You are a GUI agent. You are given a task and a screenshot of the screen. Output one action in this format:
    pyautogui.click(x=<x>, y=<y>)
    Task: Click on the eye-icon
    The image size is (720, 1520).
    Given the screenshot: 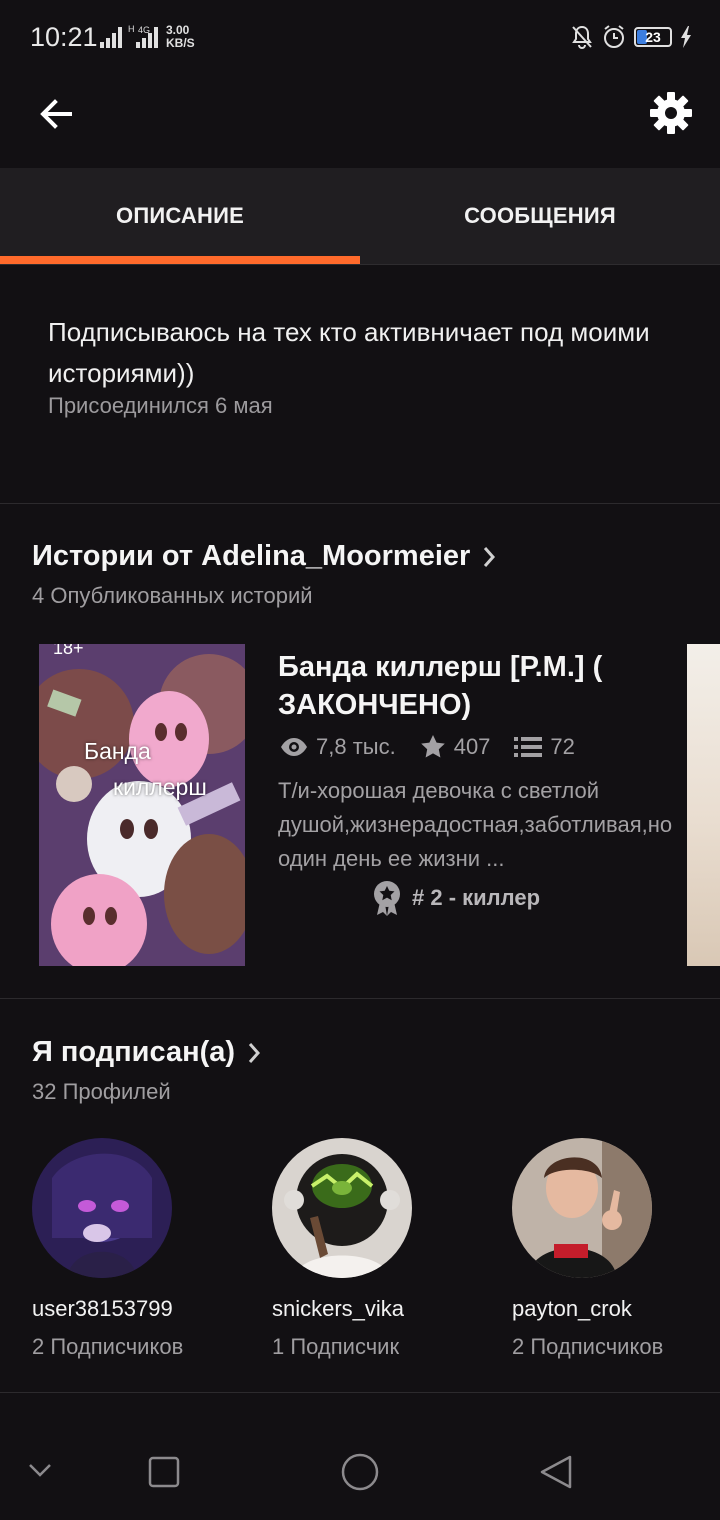 What is the action you would take?
    pyautogui.click(x=294, y=747)
    